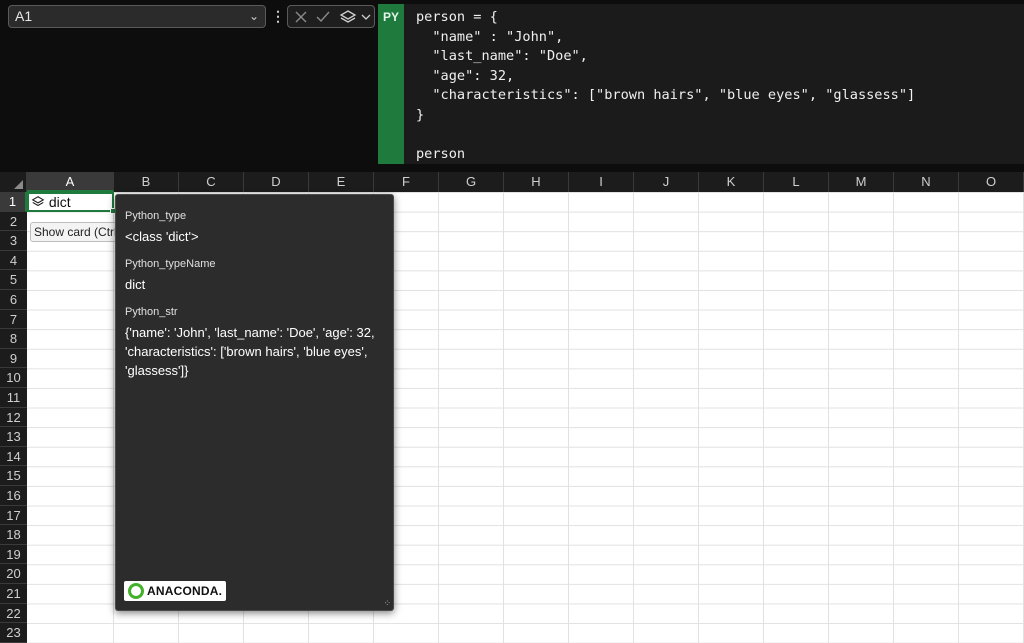 This screenshot has width=1024, height=643. What do you see at coordinates (185, 591) in the screenshot?
I see `anaconda-logo-text: ANACONDA.` at bounding box center [185, 591].